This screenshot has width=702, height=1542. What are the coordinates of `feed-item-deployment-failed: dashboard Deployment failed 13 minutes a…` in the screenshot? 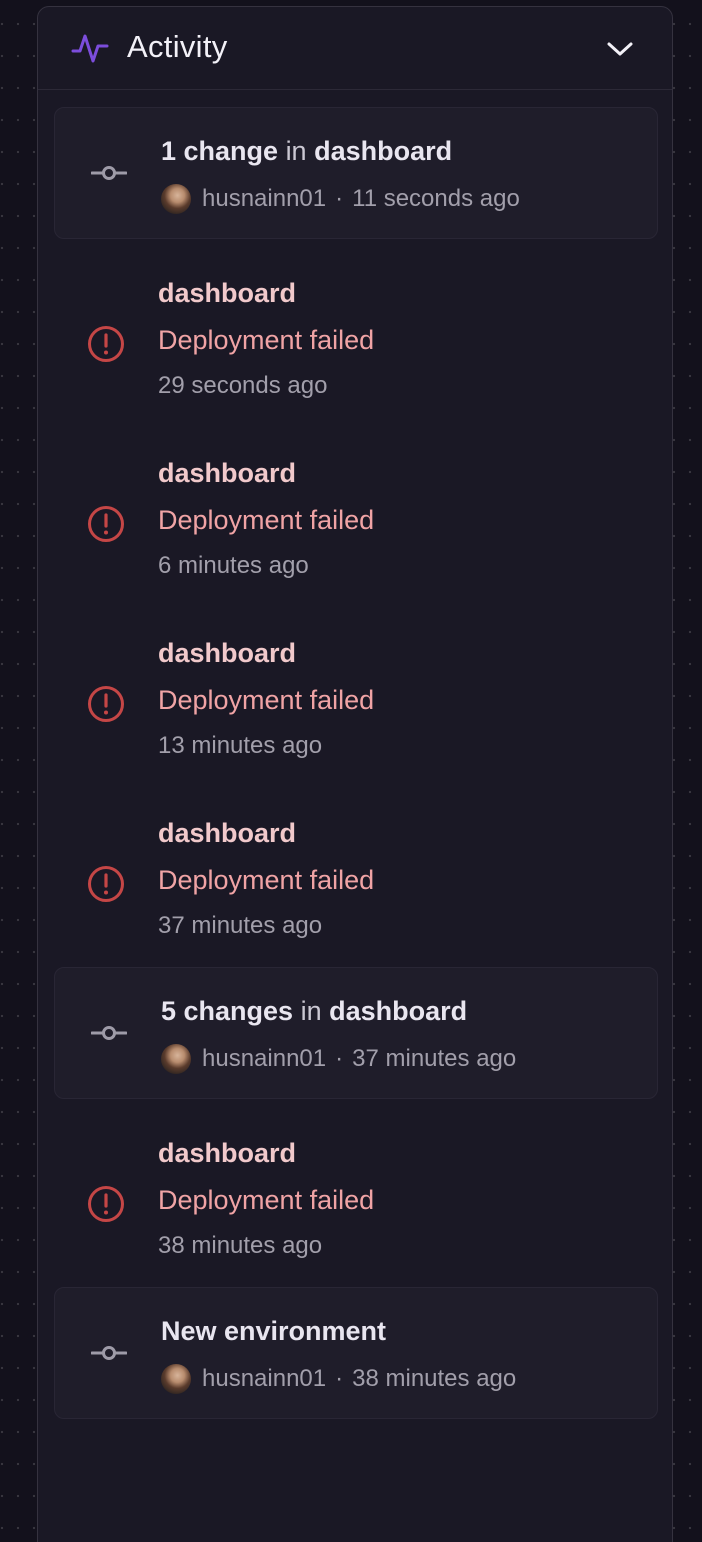 It's located at (356, 705).